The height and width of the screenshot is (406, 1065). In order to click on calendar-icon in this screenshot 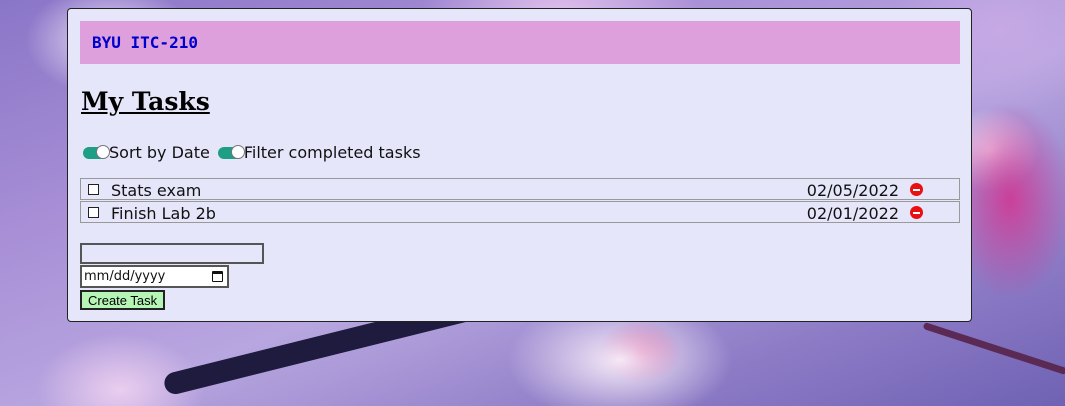, I will do `click(217, 276)`.